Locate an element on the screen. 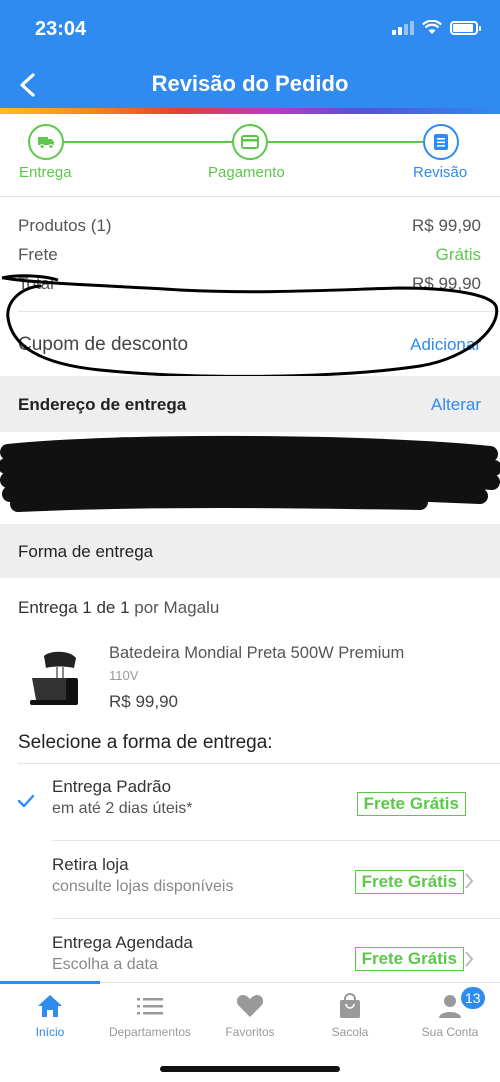 This screenshot has width=500, height=1082. nav-departamentos: Departamentos is located at coordinates (150, 1015).